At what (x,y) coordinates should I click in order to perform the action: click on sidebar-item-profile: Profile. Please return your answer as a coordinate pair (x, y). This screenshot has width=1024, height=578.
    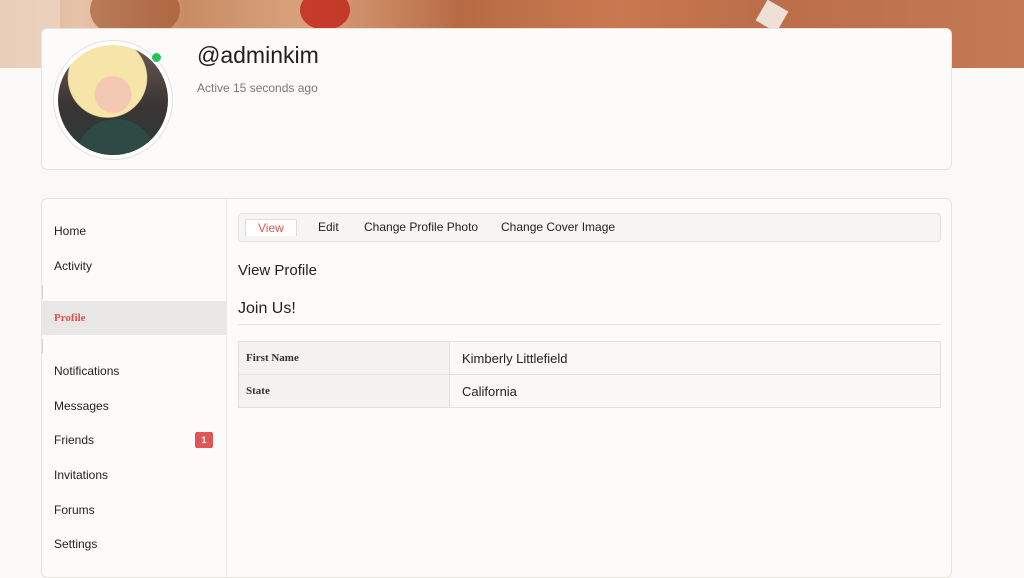
    Looking at the image, I should click on (134, 318).